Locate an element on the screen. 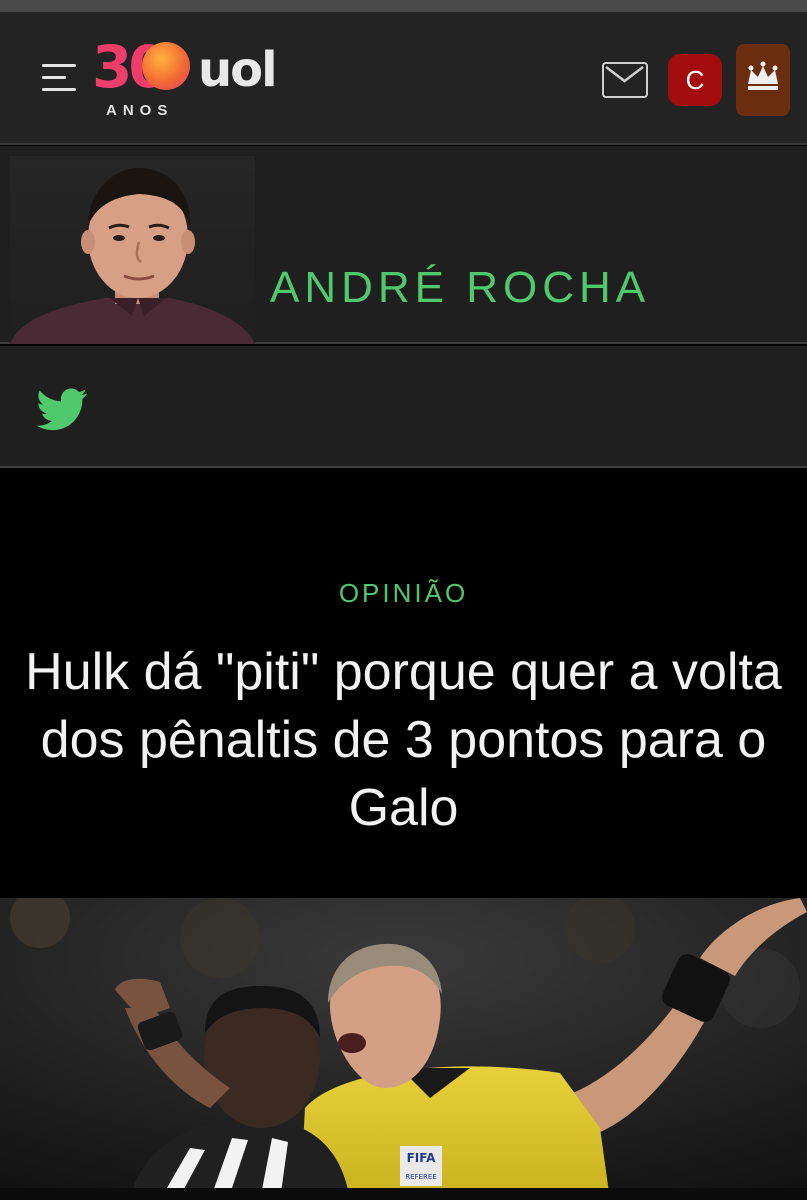 This screenshot has height=1200, width=807. status-strip is located at coordinates (403, 6).